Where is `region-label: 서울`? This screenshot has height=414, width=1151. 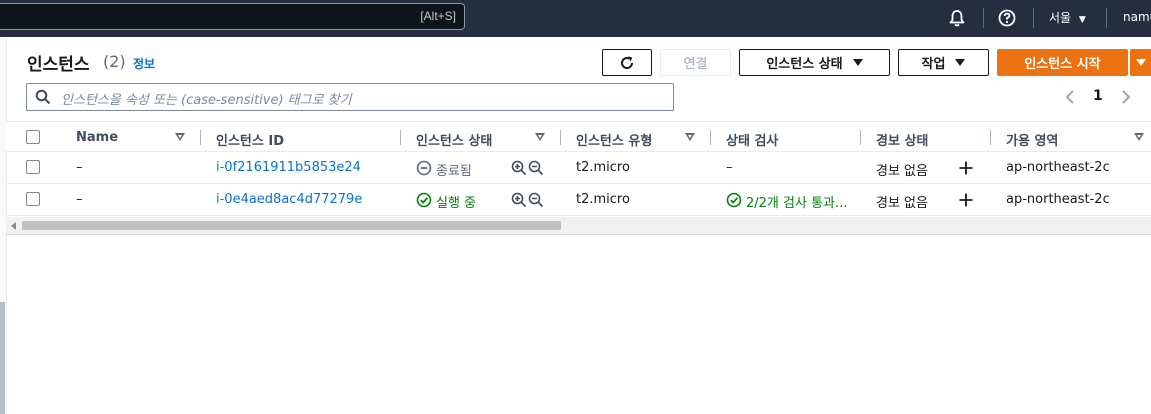
region-label: 서울 is located at coordinates (1060, 18).